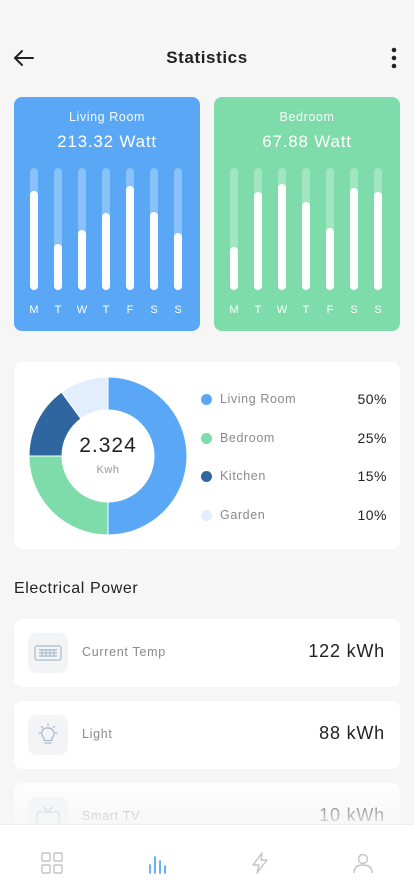 The image size is (414, 896). I want to click on power-item-label: Light, so click(97, 734).